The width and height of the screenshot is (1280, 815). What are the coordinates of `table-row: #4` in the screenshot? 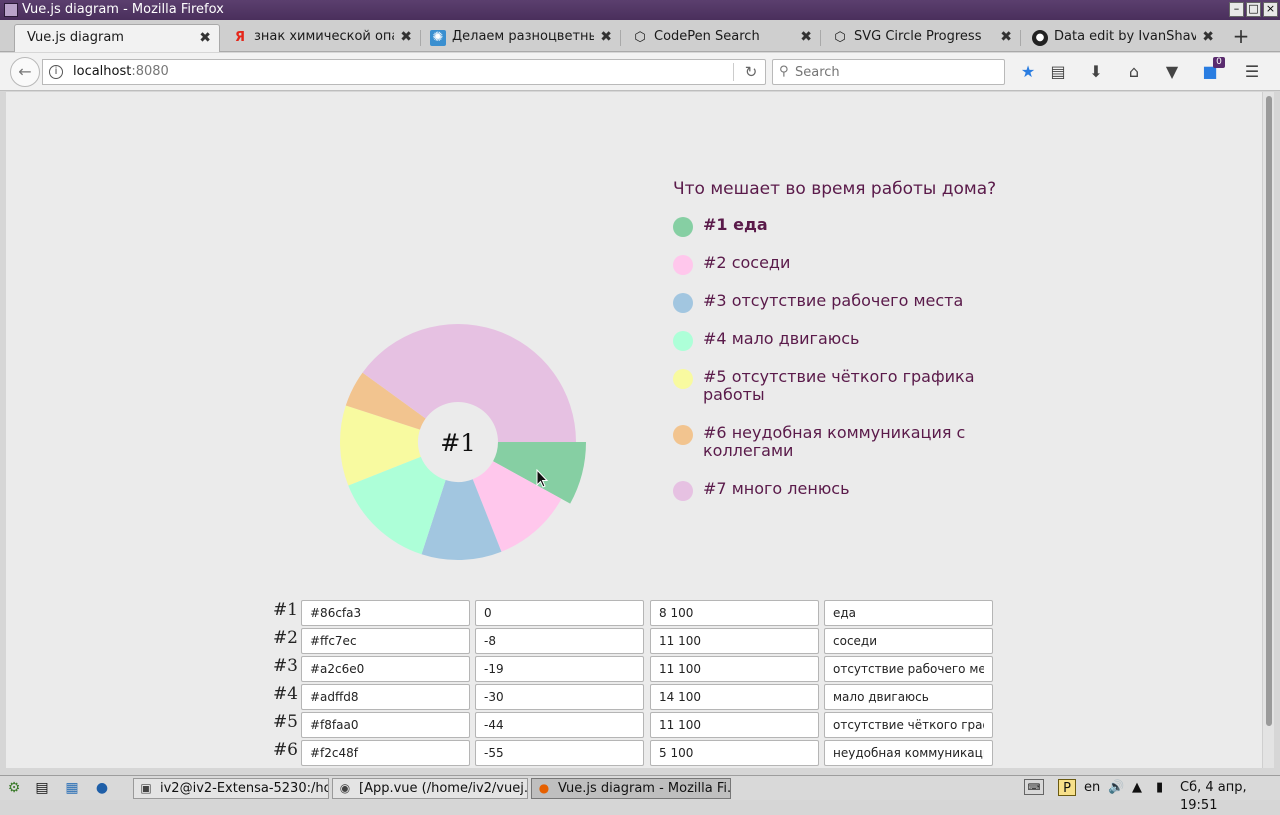 It's located at (638, 696).